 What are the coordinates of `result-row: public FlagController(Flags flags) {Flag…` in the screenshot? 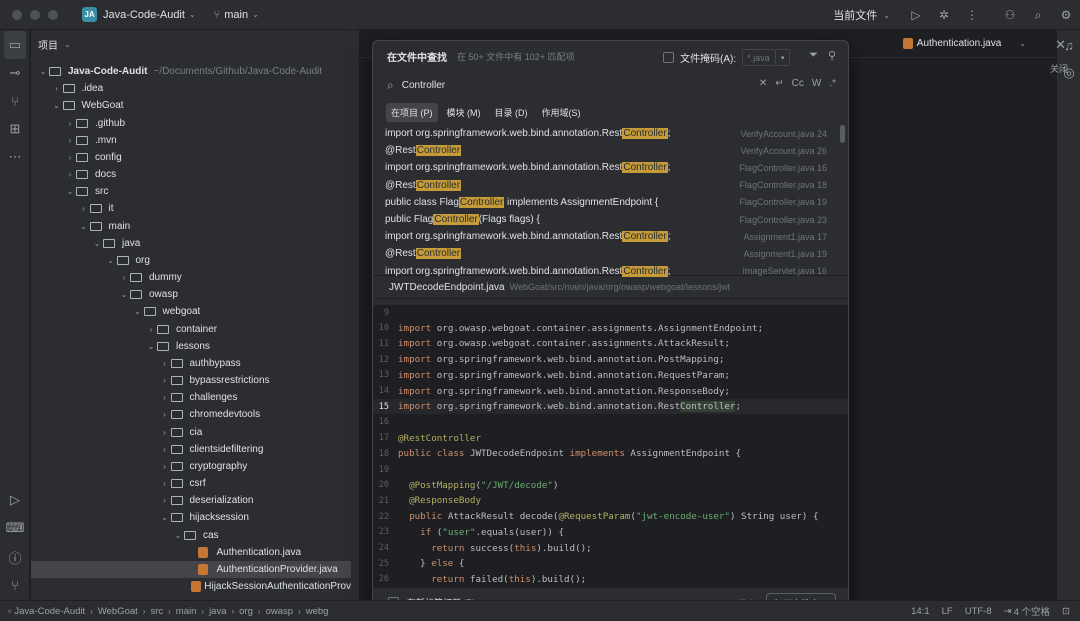 It's located at (605, 219).